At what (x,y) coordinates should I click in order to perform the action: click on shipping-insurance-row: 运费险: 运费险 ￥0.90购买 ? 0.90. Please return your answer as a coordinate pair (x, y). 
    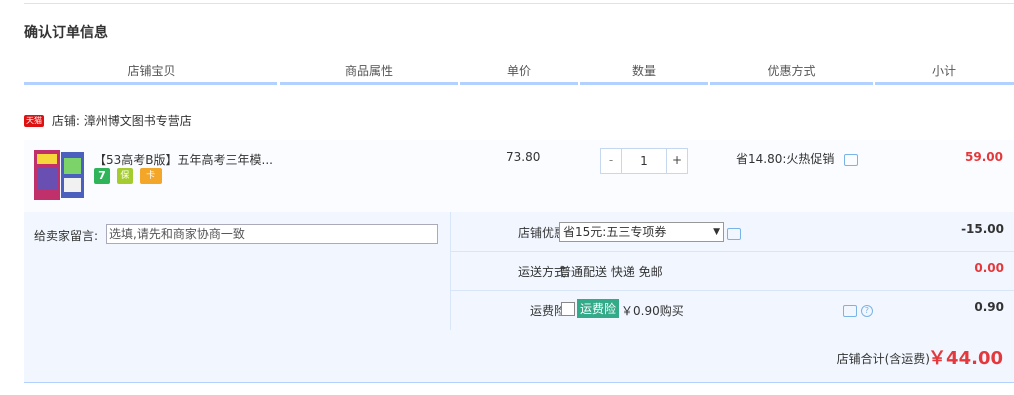
    Looking at the image, I should click on (732, 309).